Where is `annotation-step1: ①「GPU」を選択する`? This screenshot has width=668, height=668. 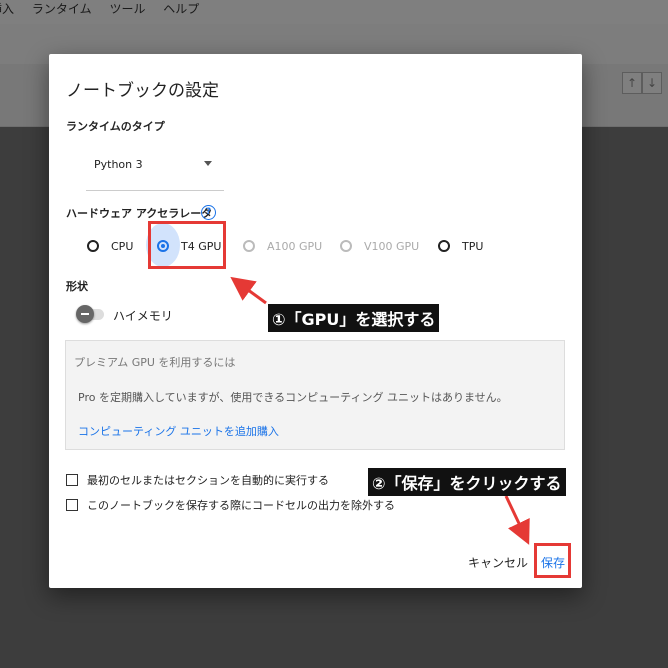
annotation-step1: ①「GPU」を選択する is located at coordinates (354, 318).